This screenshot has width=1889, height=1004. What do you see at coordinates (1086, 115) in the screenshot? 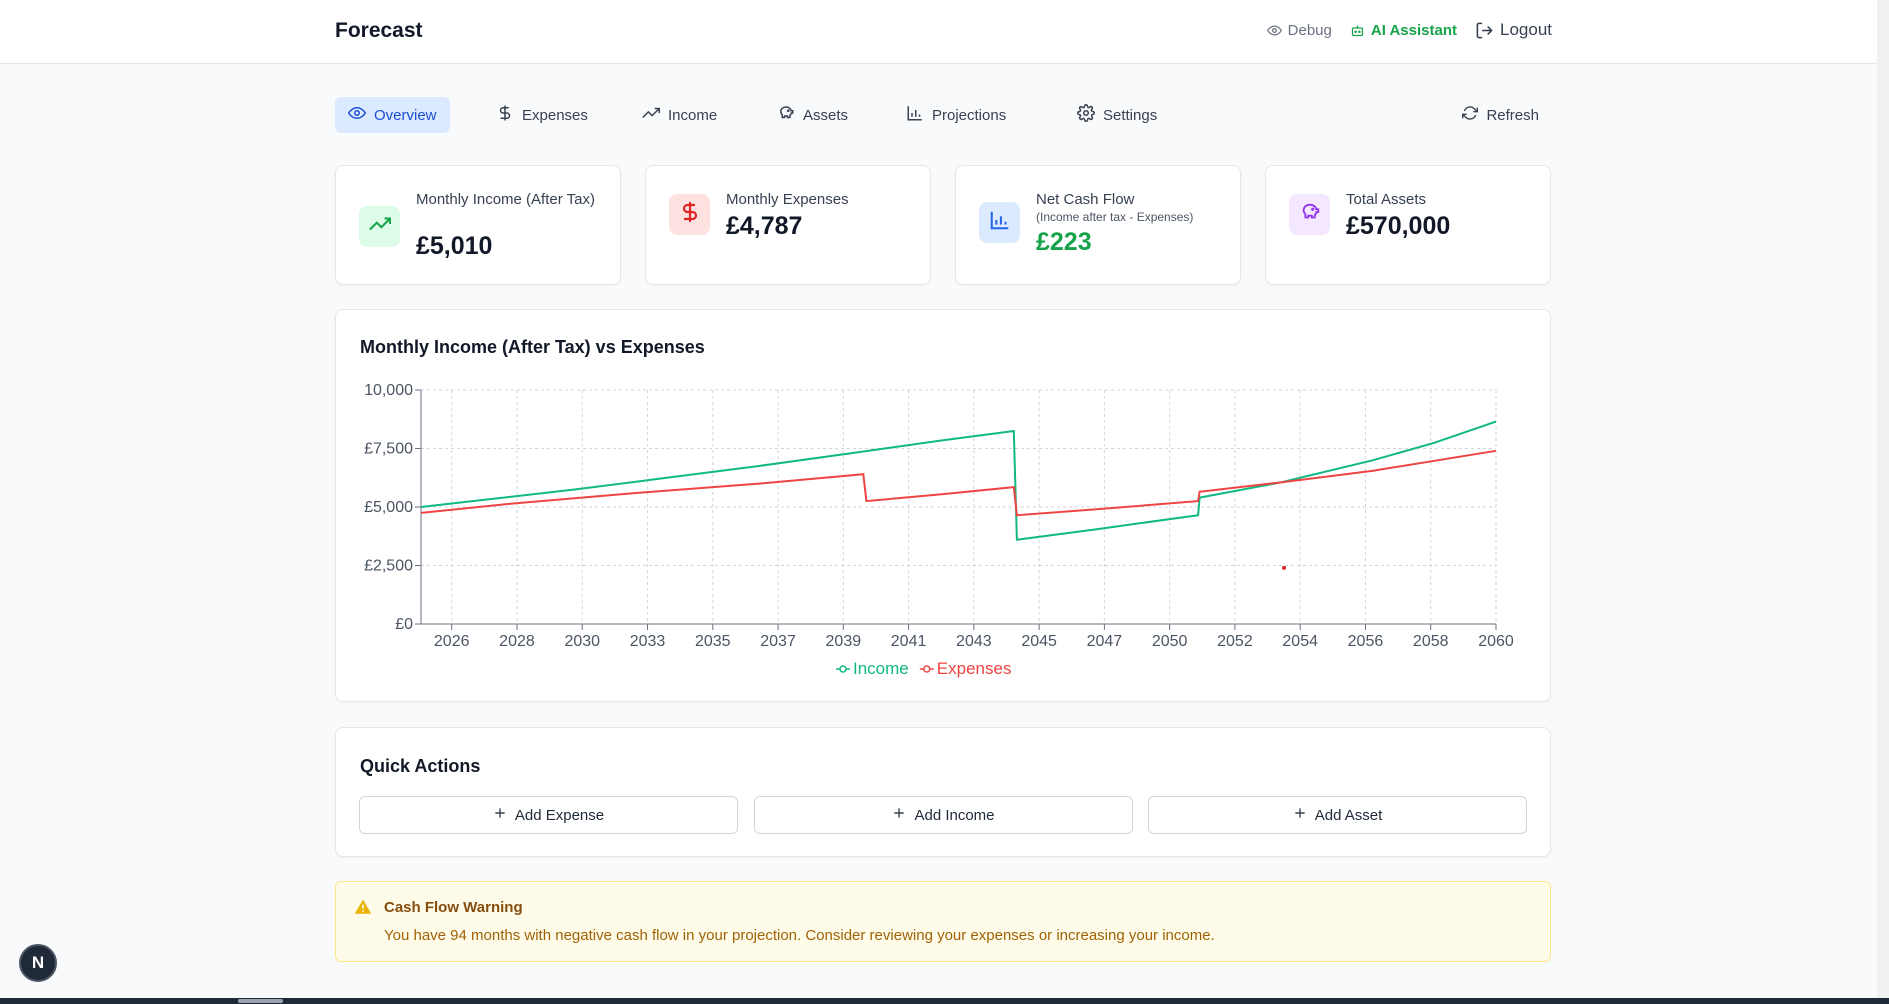
I see `gear-icon` at bounding box center [1086, 115].